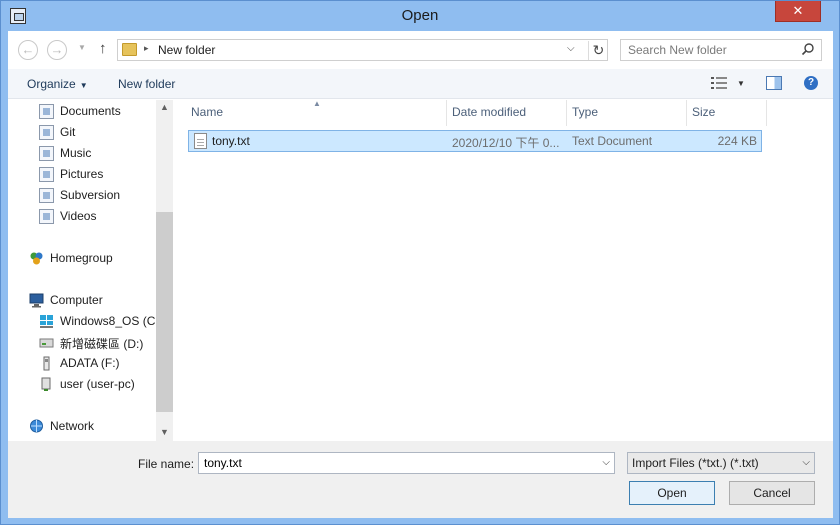 The height and width of the screenshot is (525, 840). I want to click on organize-label: Organize, so click(51, 84).